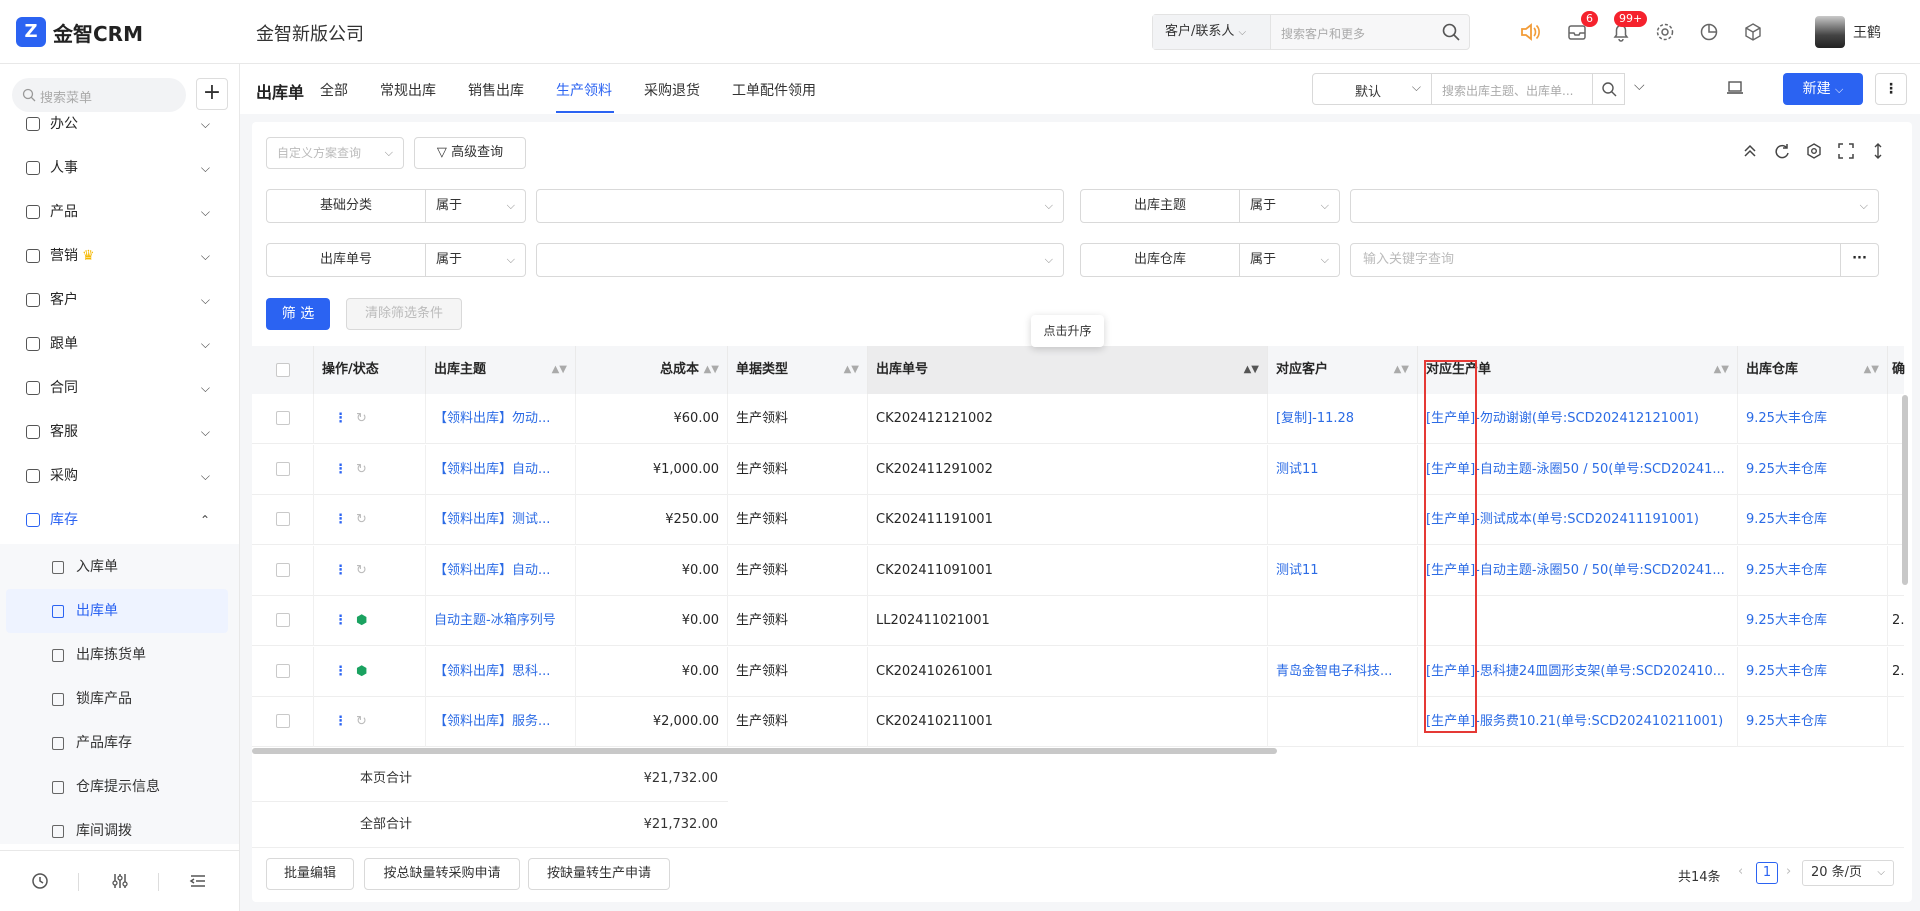 This screenshot has width=1920, height=911. What do you see at coordinates (501, 370) in the screenshot?
I see `col-header-subject: 出库主题 ▲▼` at bounding box center [501, 370].